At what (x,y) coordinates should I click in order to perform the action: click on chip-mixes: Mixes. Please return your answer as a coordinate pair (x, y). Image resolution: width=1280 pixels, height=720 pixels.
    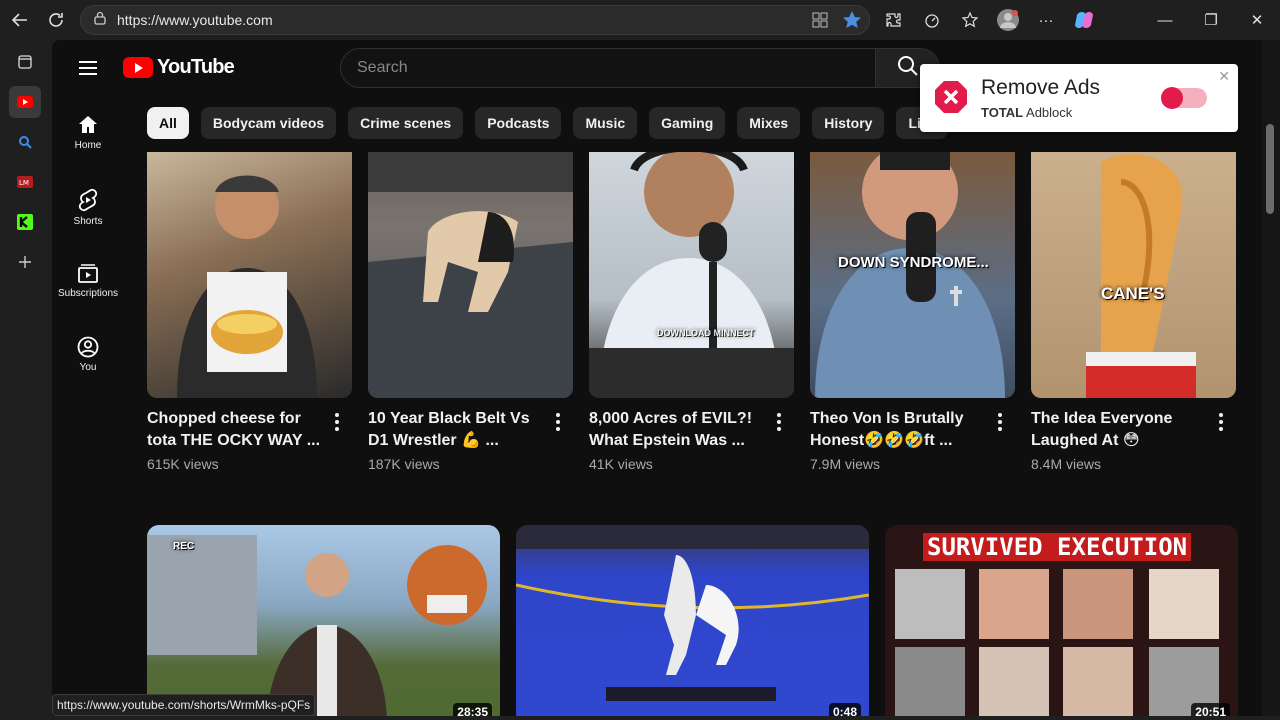
    Looking at the image, I should click on (769, 123).